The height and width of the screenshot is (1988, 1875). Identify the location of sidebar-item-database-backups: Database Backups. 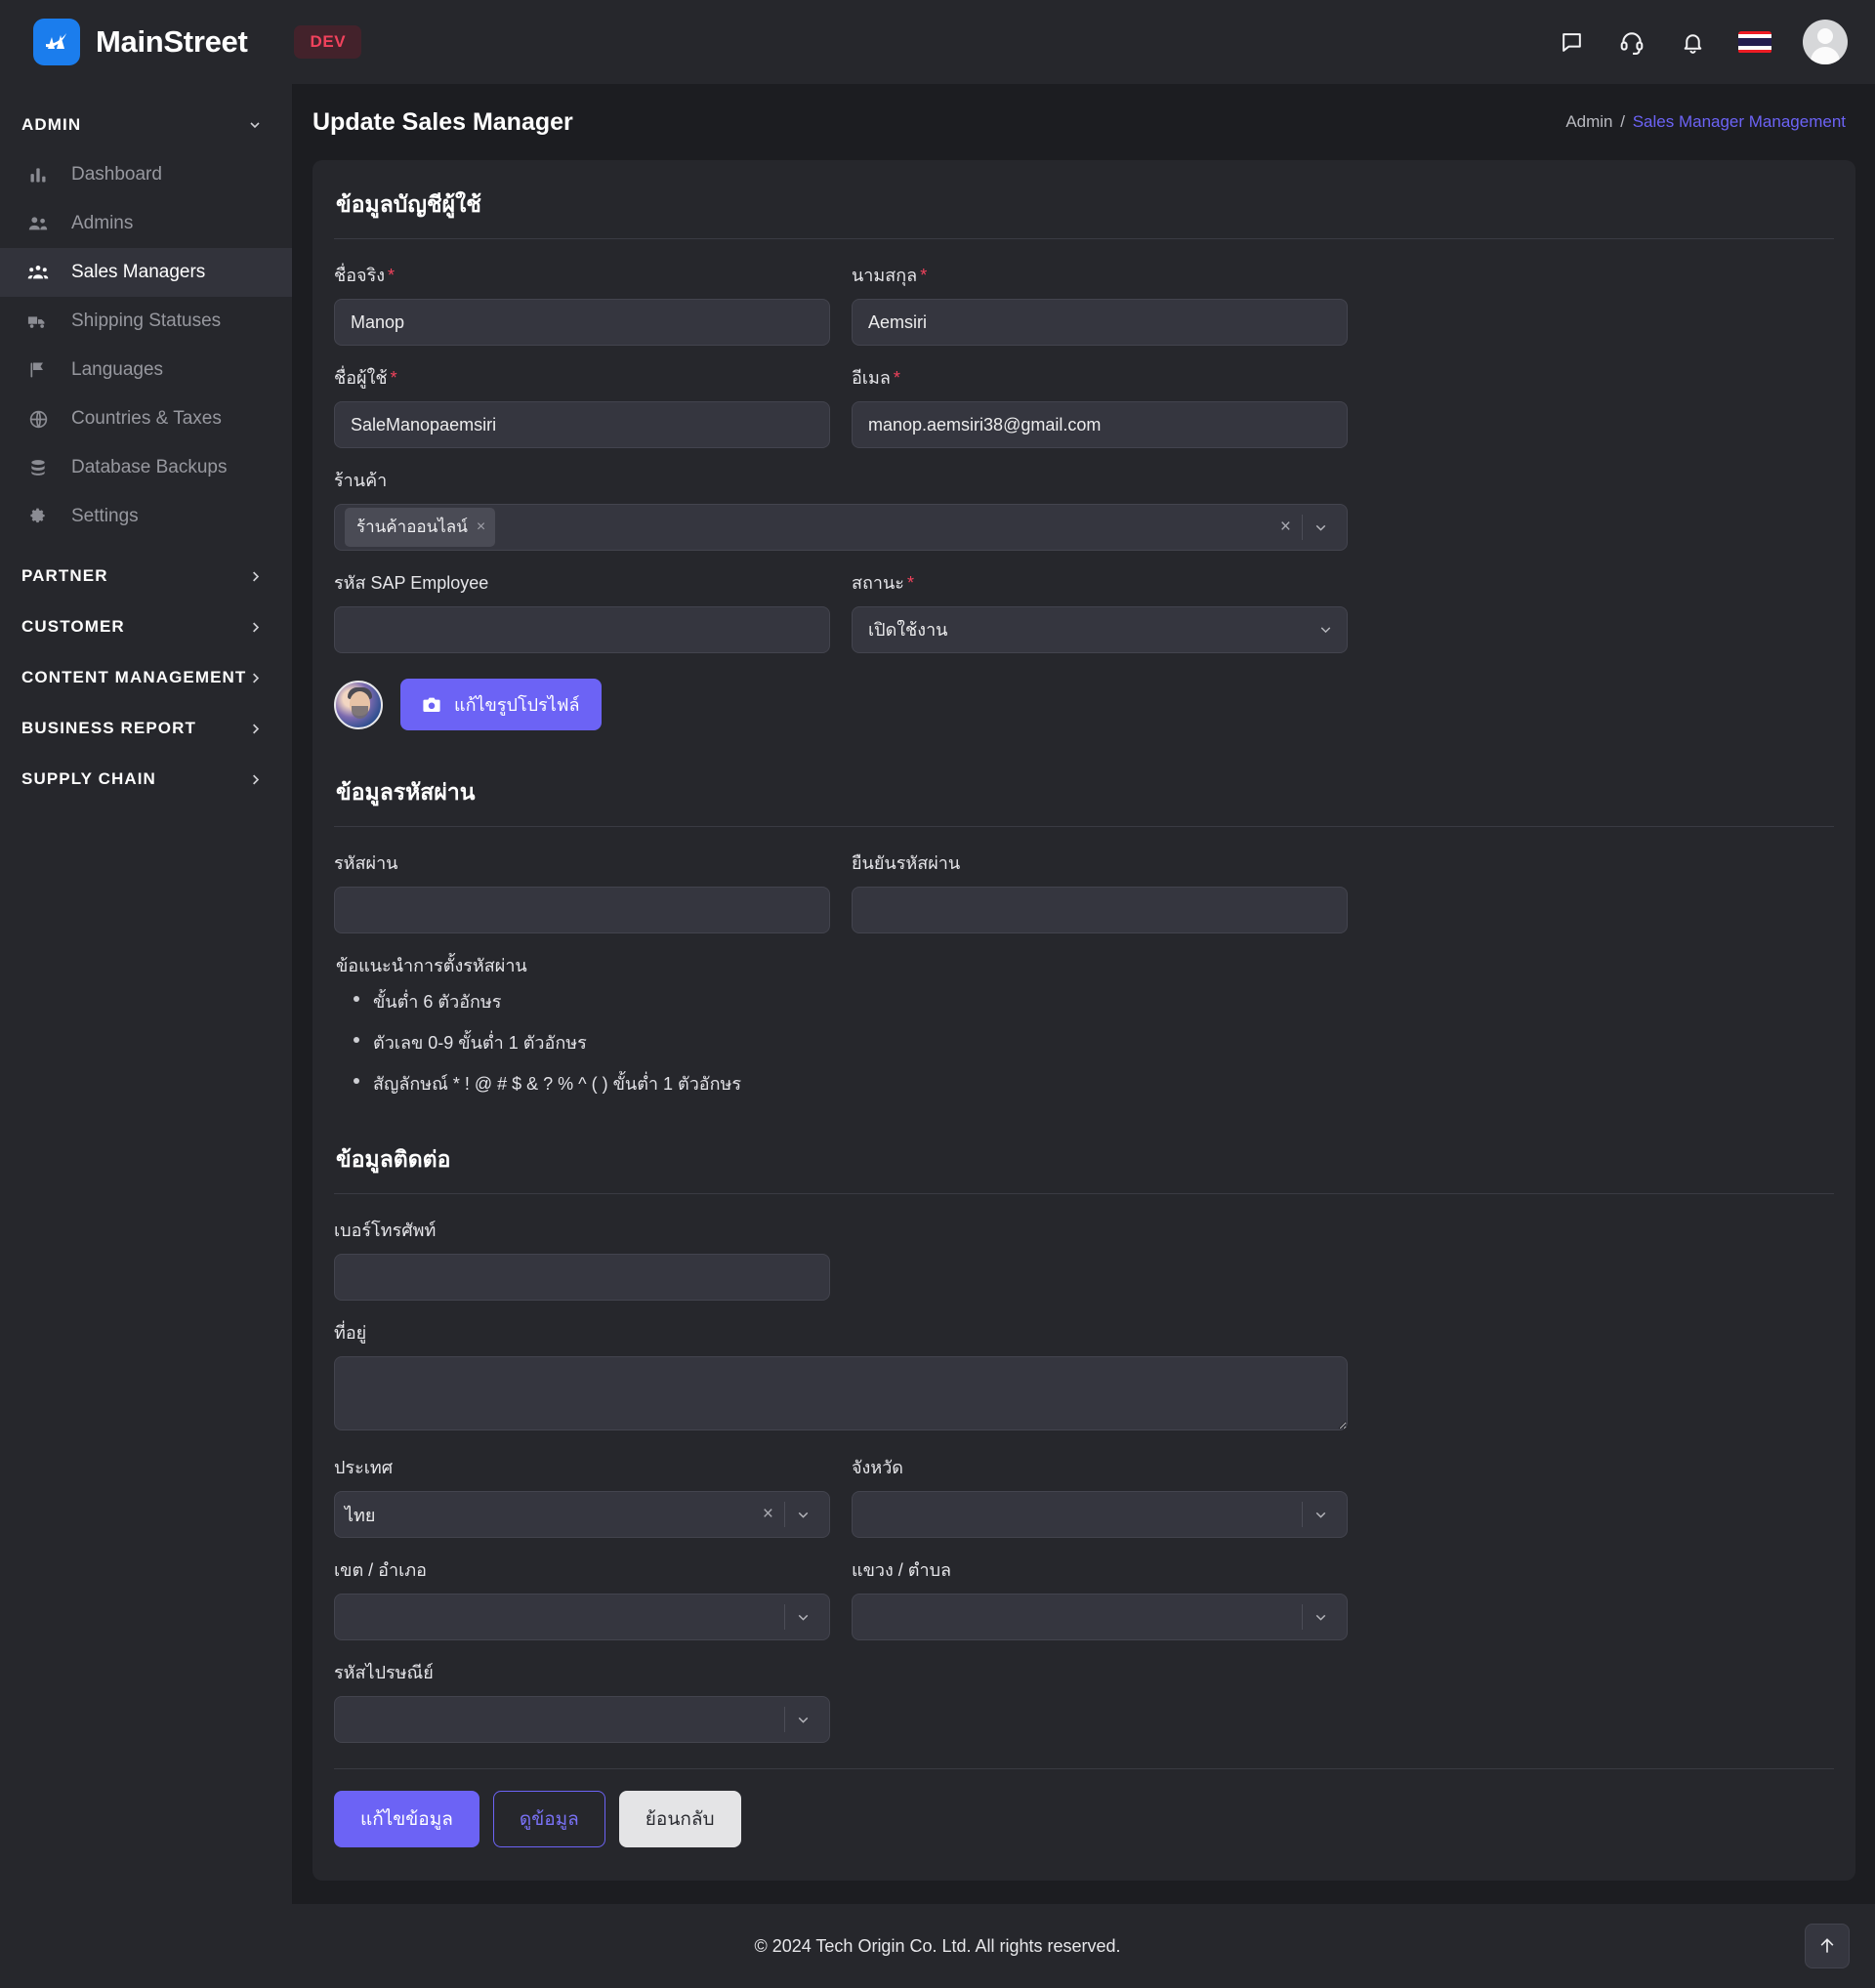
(146, 467).